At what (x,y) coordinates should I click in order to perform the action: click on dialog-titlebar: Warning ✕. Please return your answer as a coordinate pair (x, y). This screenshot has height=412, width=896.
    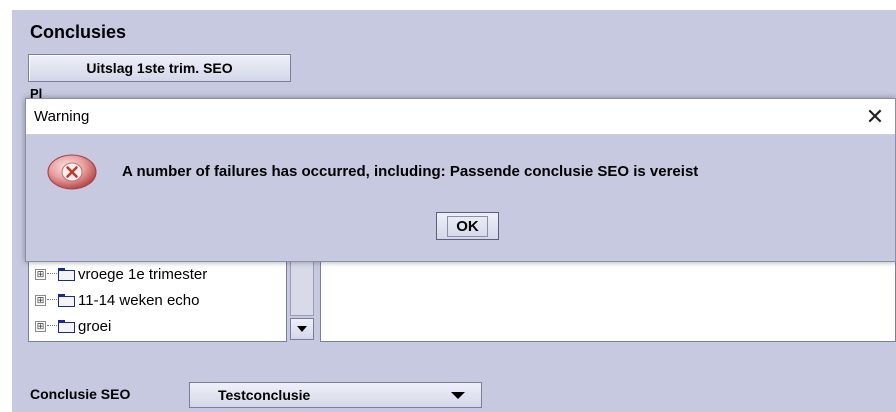
    Looking at the image, I should click on (460, 117).